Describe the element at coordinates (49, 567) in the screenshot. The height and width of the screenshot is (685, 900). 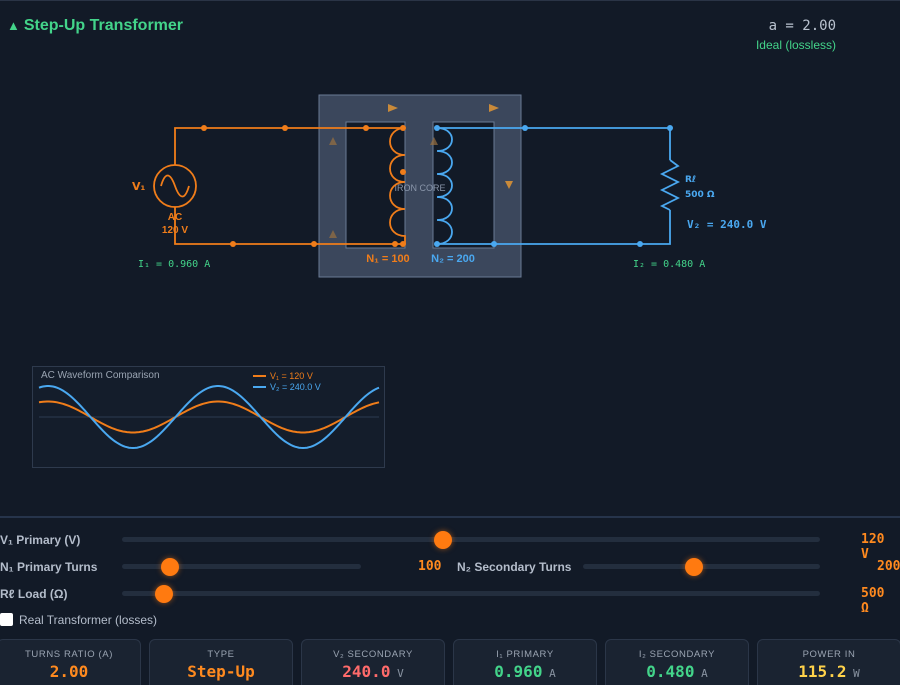
I see `n1-slider-label: N₁ Primary Turns` at that location.